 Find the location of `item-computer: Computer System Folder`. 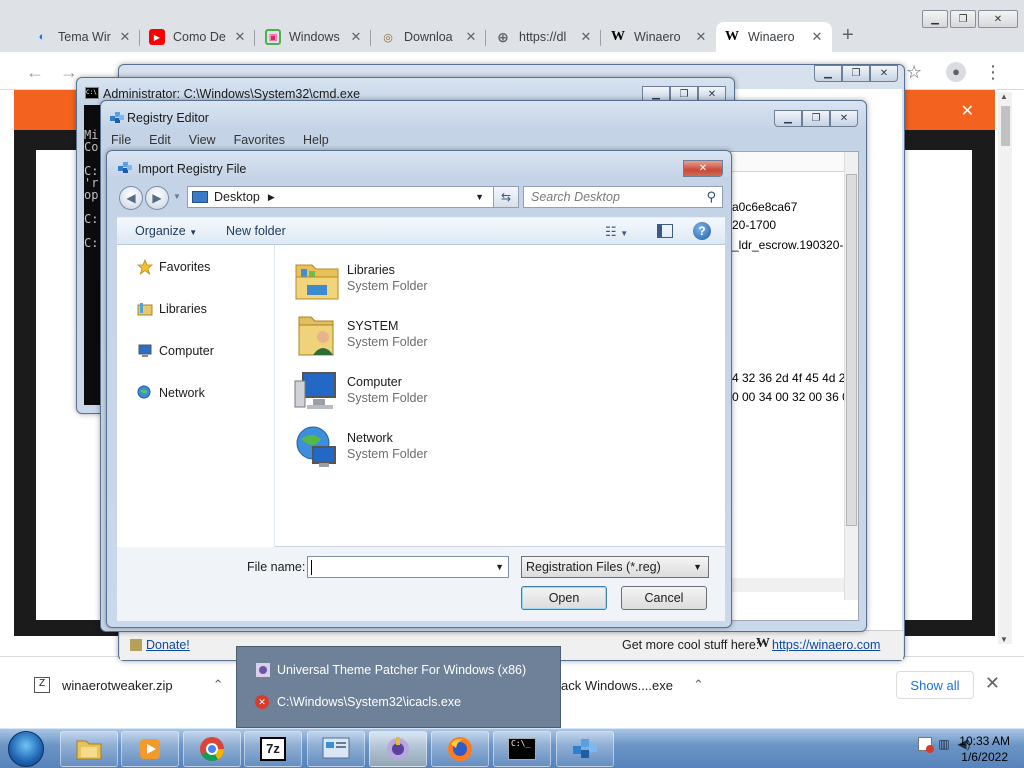

item-computer: Computer System Folder is located at coordinates (443, 391).